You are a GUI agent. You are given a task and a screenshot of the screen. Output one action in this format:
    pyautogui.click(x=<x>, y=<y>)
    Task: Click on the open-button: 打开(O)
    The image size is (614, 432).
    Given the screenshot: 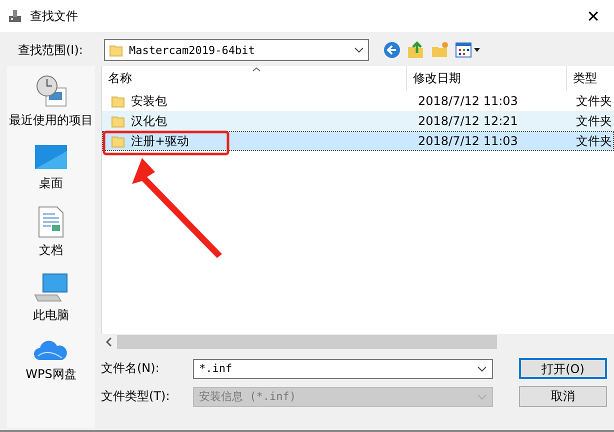 What is the action you would take?
    pyautogui.click(x=563, y=368)
    